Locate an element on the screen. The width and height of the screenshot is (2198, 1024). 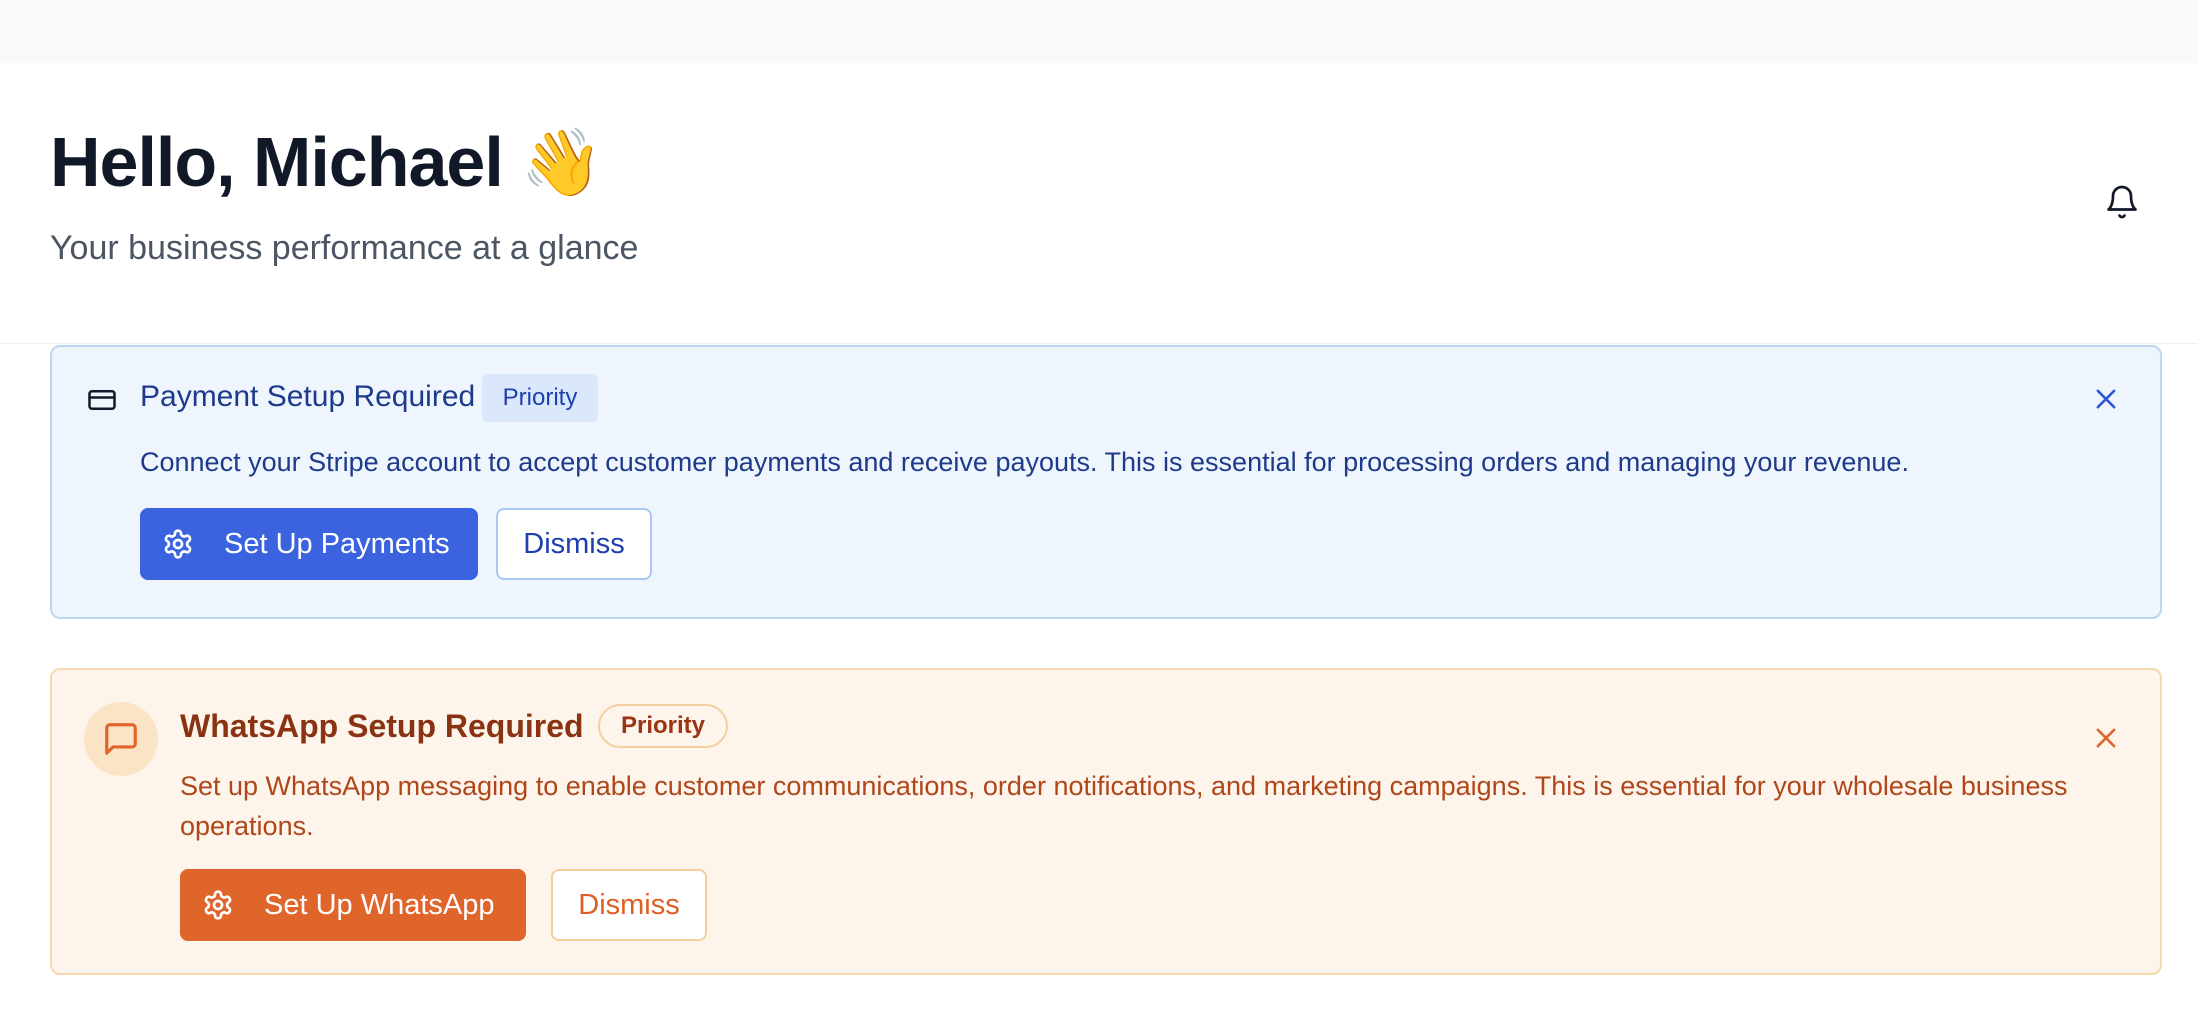
greeting-text: Hello, Michael is located at coordinates (277, 162).